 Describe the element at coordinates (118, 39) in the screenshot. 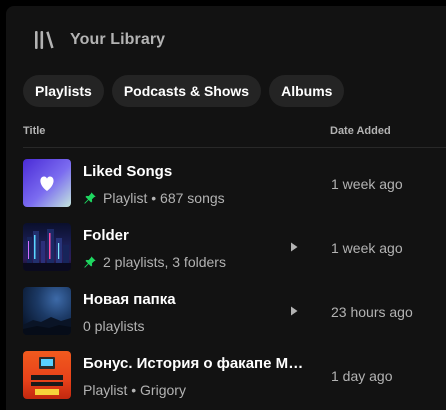

I see `library-title: Your Library` at that location.